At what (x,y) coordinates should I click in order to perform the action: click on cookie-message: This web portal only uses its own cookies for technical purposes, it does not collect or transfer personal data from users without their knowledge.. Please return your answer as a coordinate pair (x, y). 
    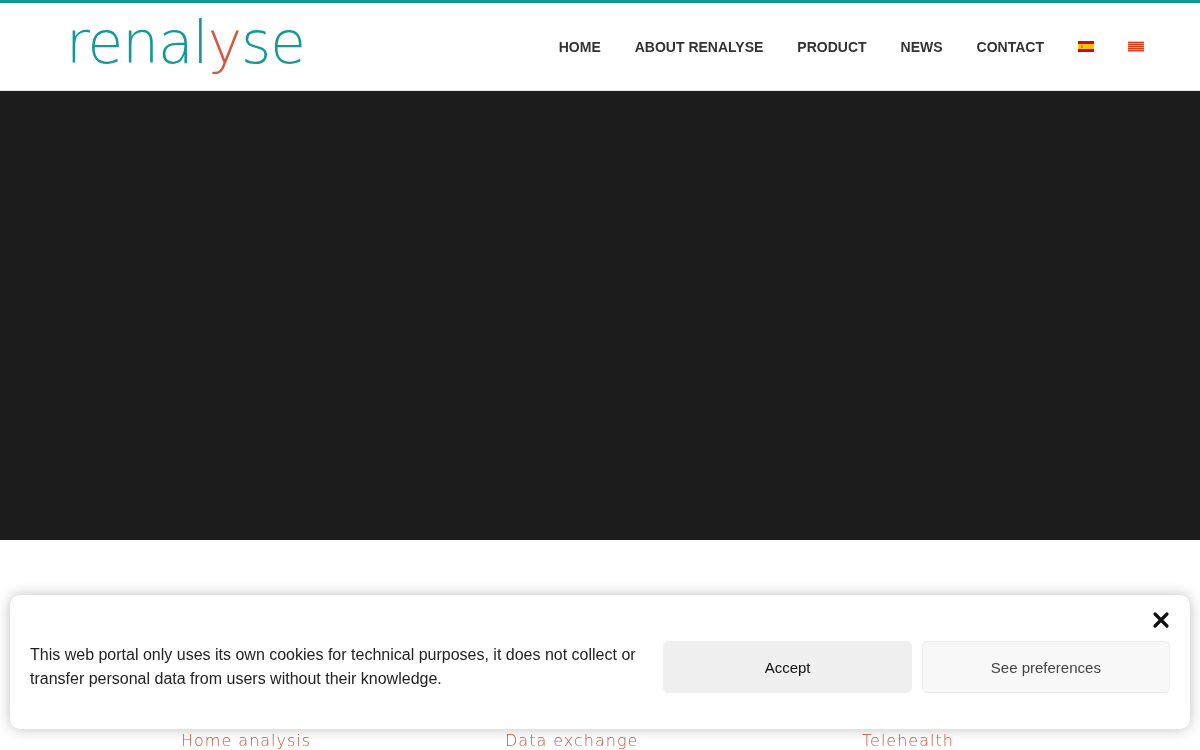
    Looking at the image, I should click on (333, 667).